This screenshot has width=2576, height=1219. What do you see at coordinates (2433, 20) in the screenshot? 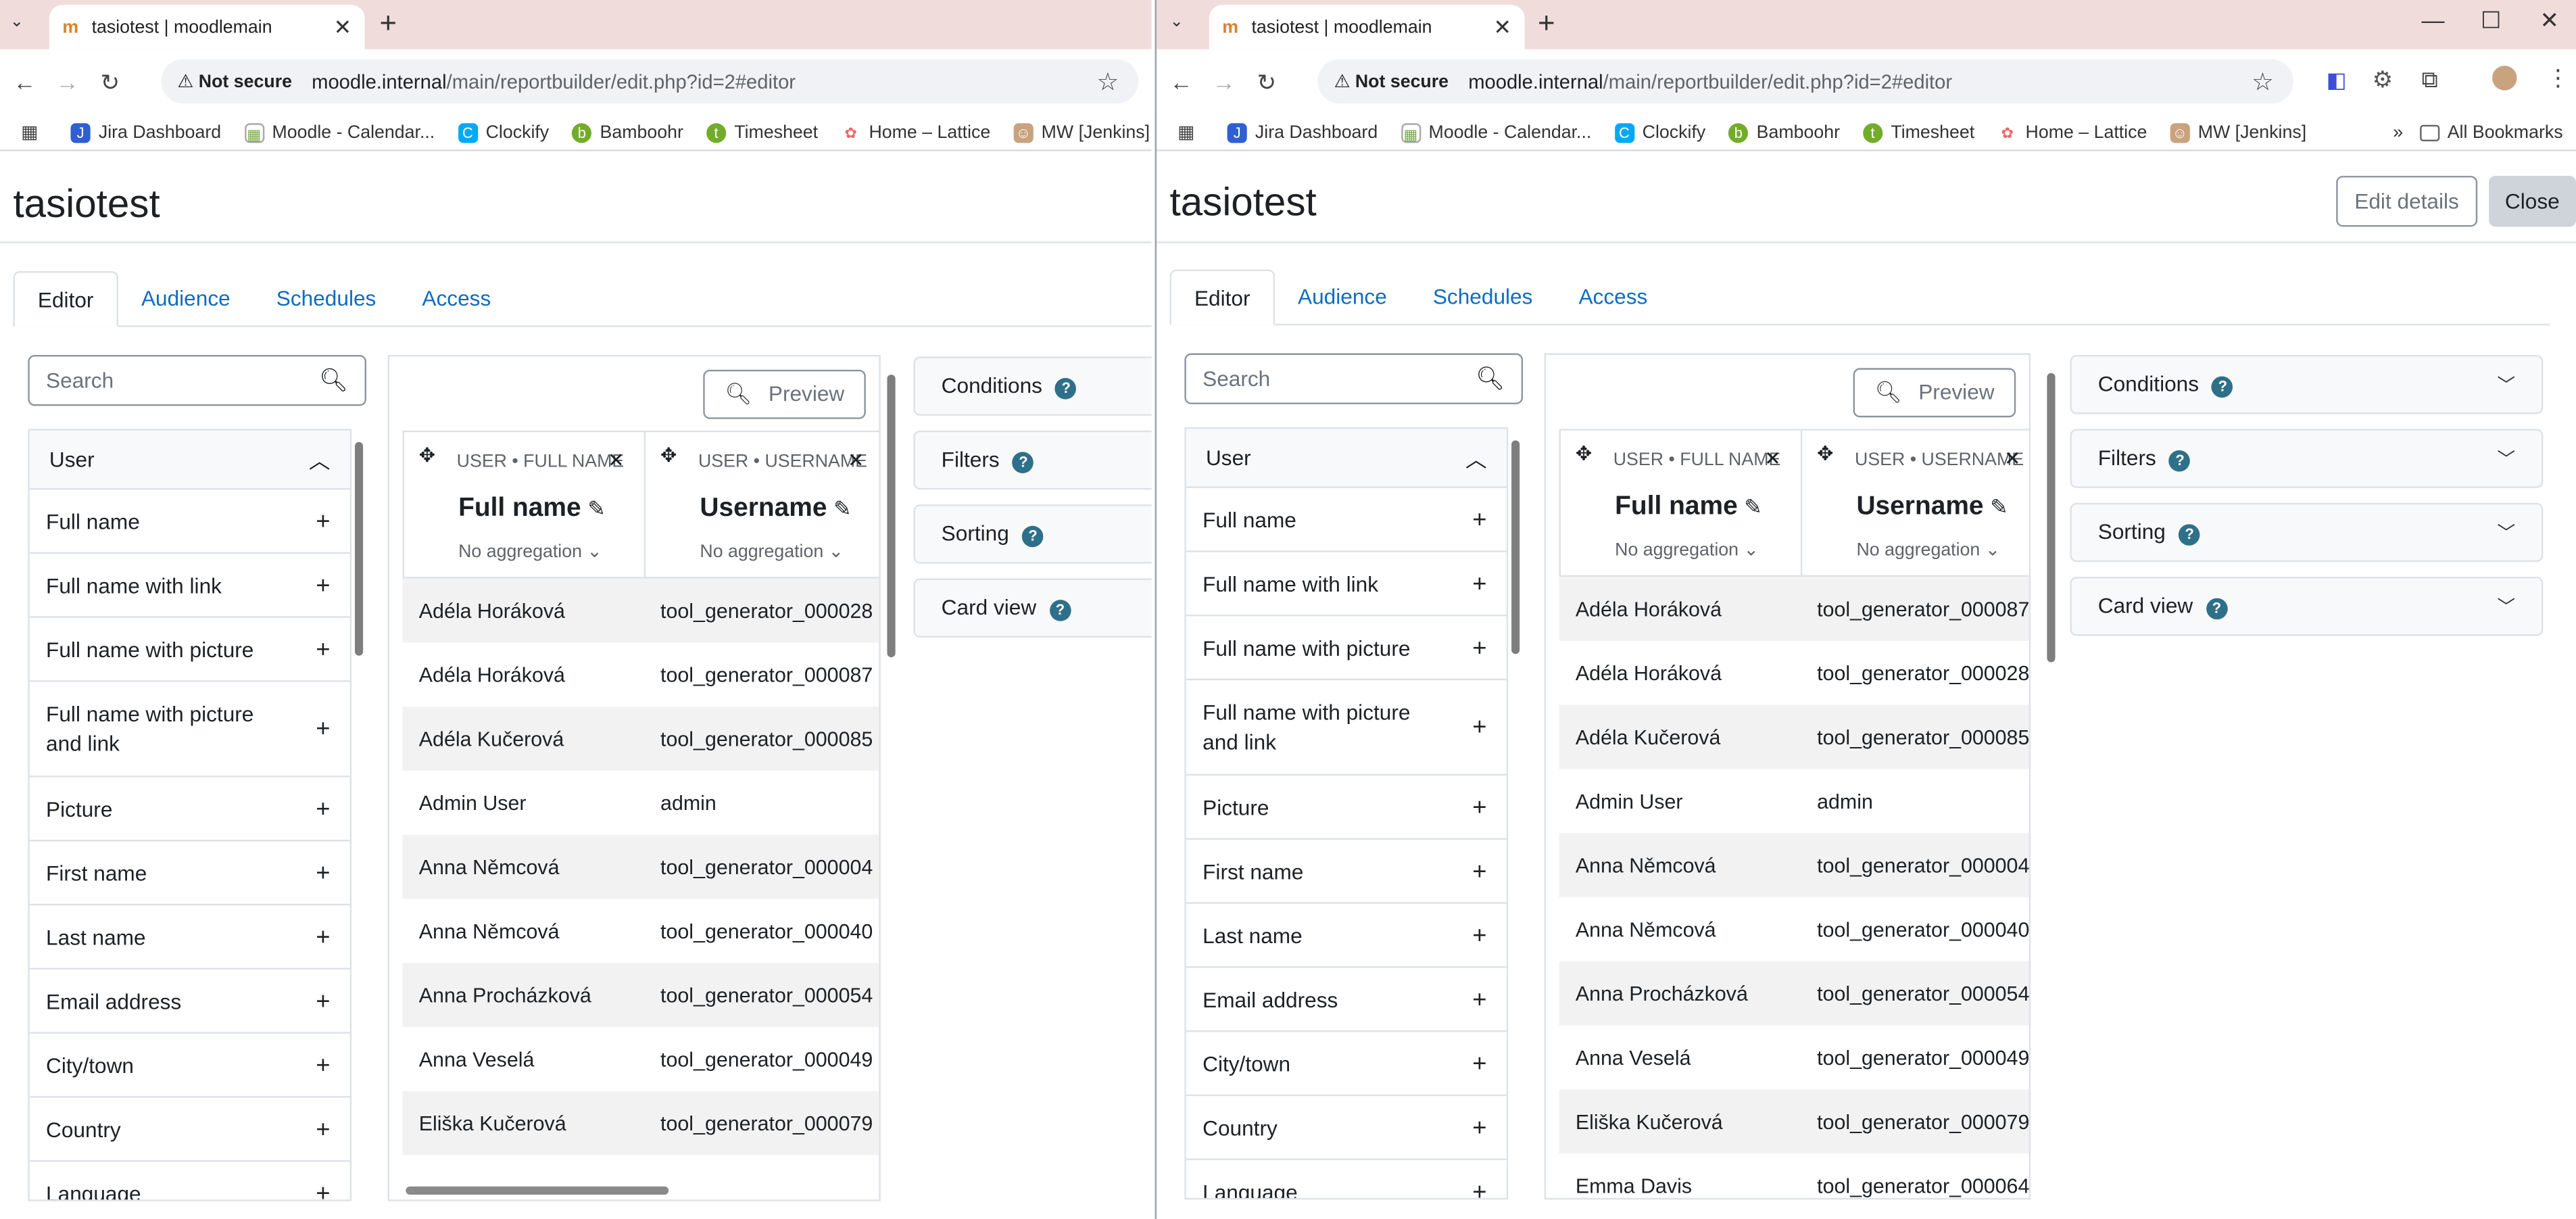
I see `minimize-icon: —` at bounding box center [2433, 20].